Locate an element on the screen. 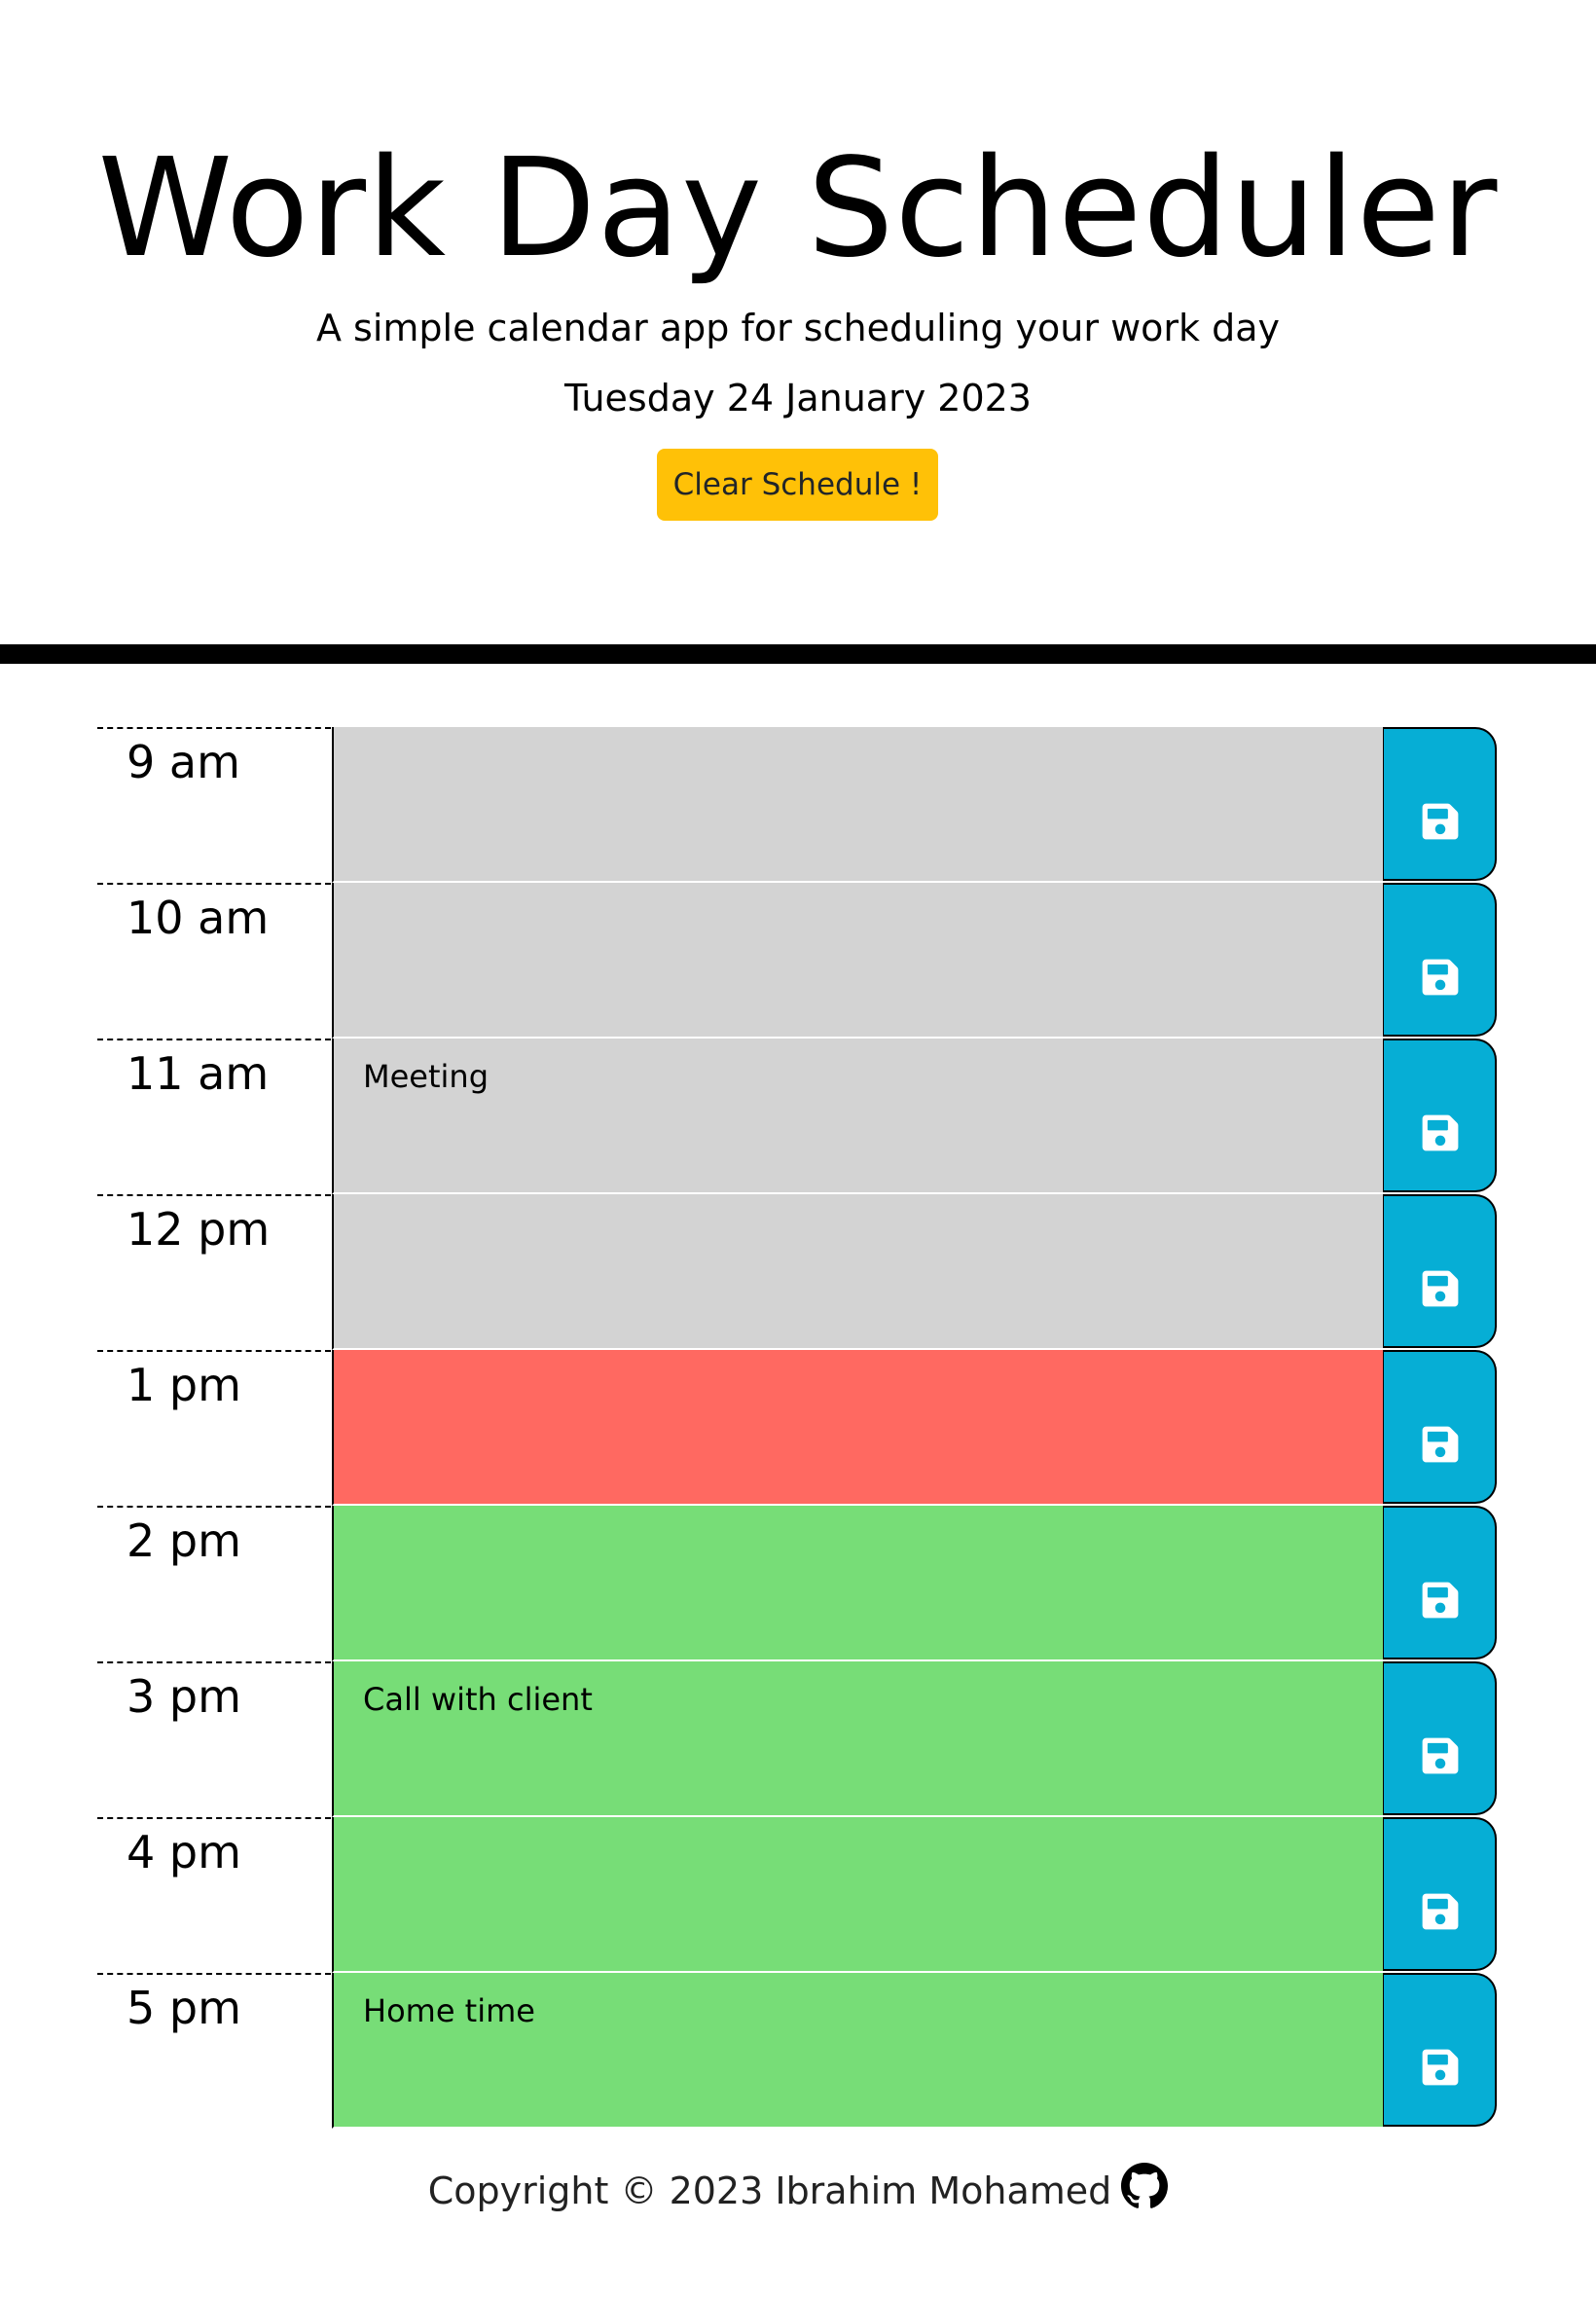  event-description-input: Home time is located at coordinates (857, 2051).